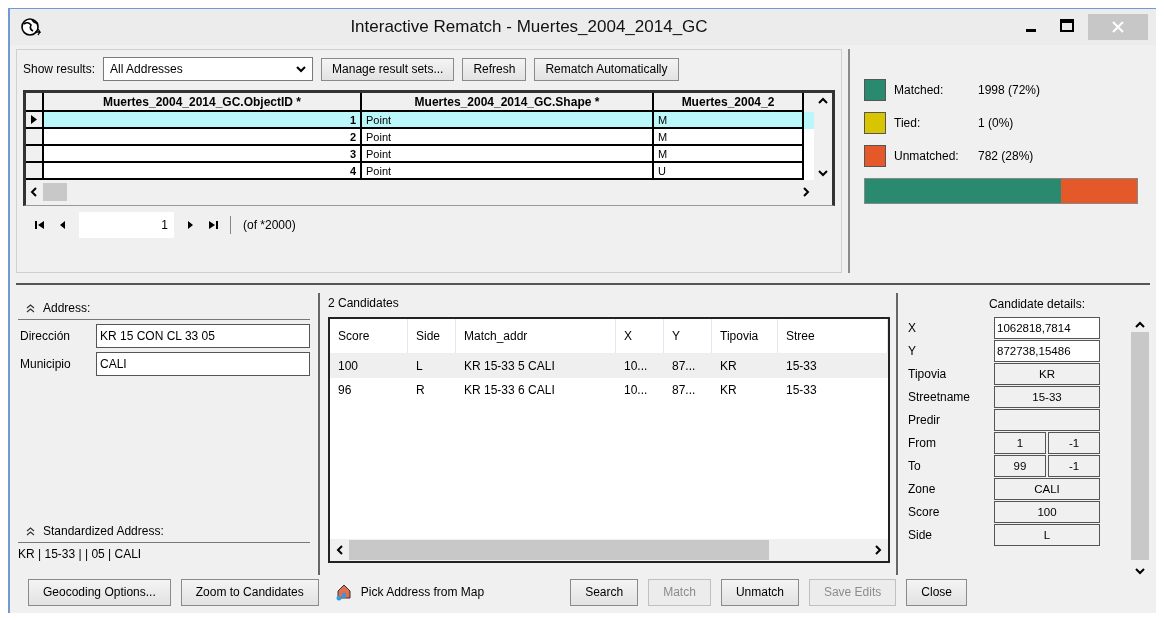  Describe the element at coordinates (915, 466) in the screenshot. I see `field-label: To` at that location.